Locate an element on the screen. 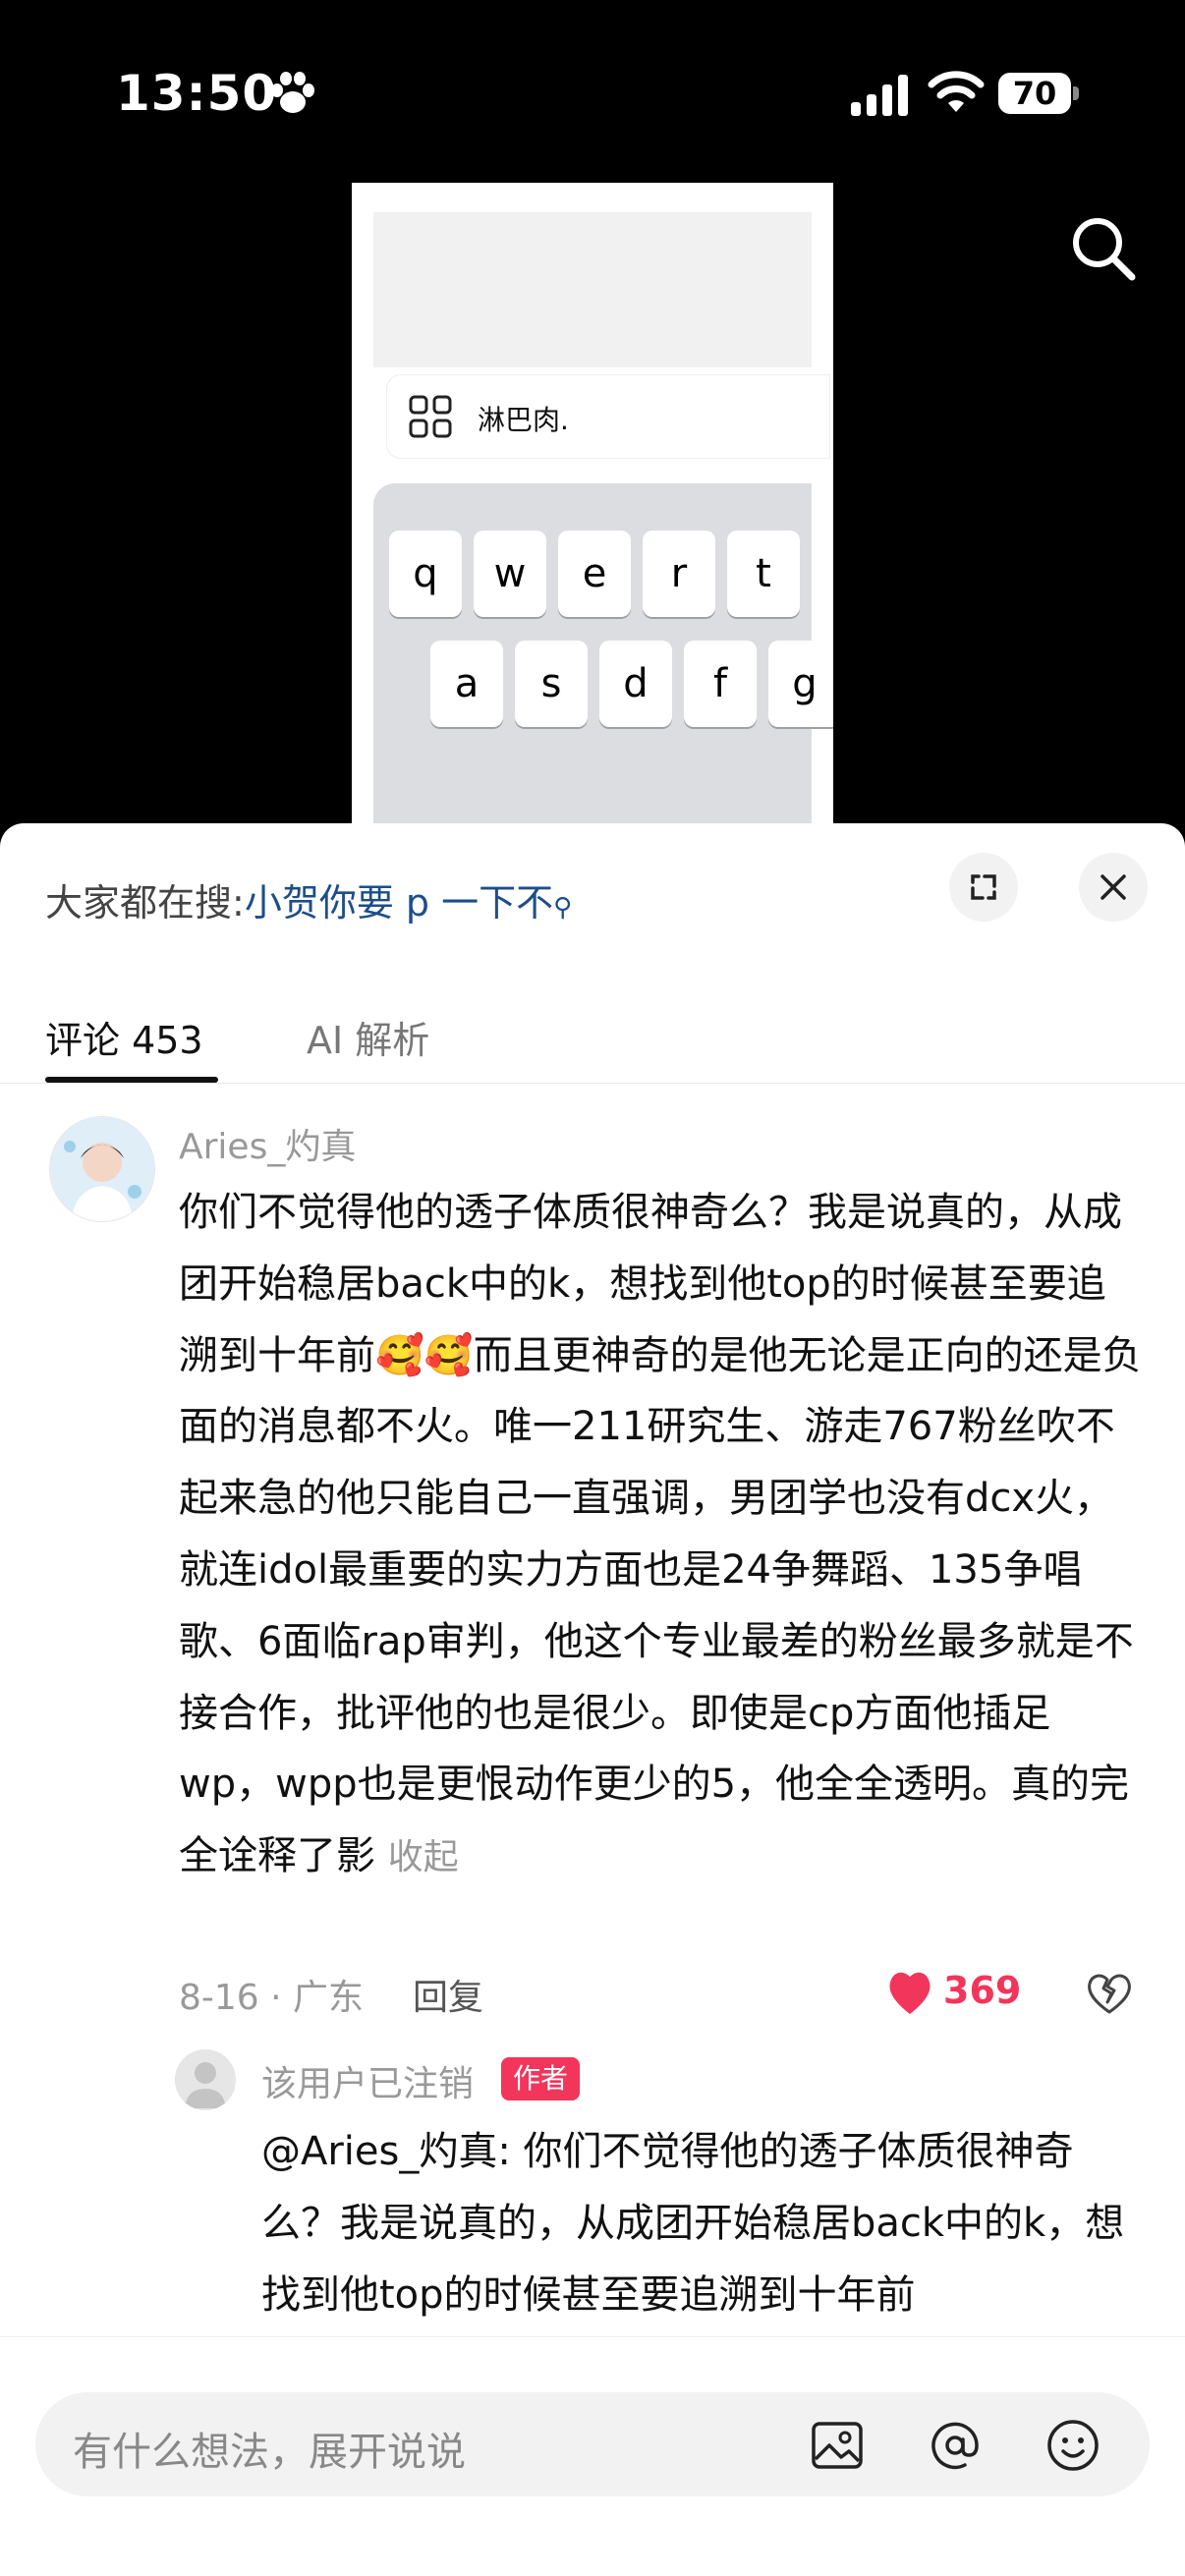  reply-button: 回复 is located at coordinates (448, 1994).